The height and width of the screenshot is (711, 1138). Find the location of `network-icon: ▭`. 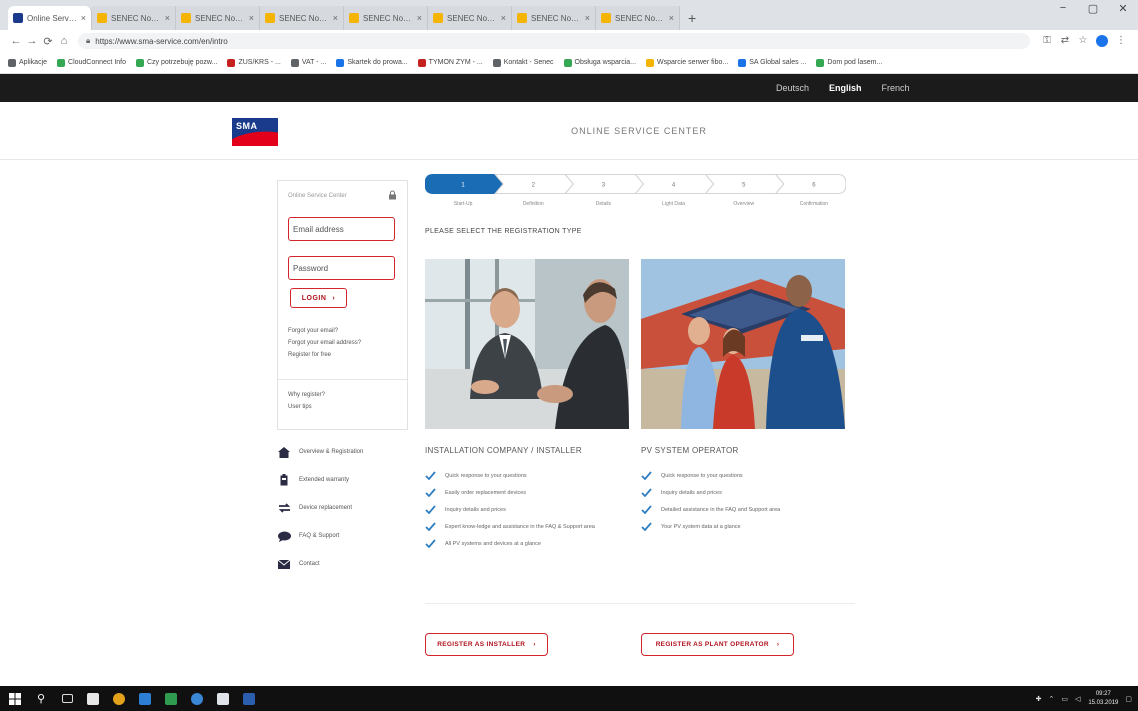

network-icon: ▭ is located at coordinates (1064, 699).